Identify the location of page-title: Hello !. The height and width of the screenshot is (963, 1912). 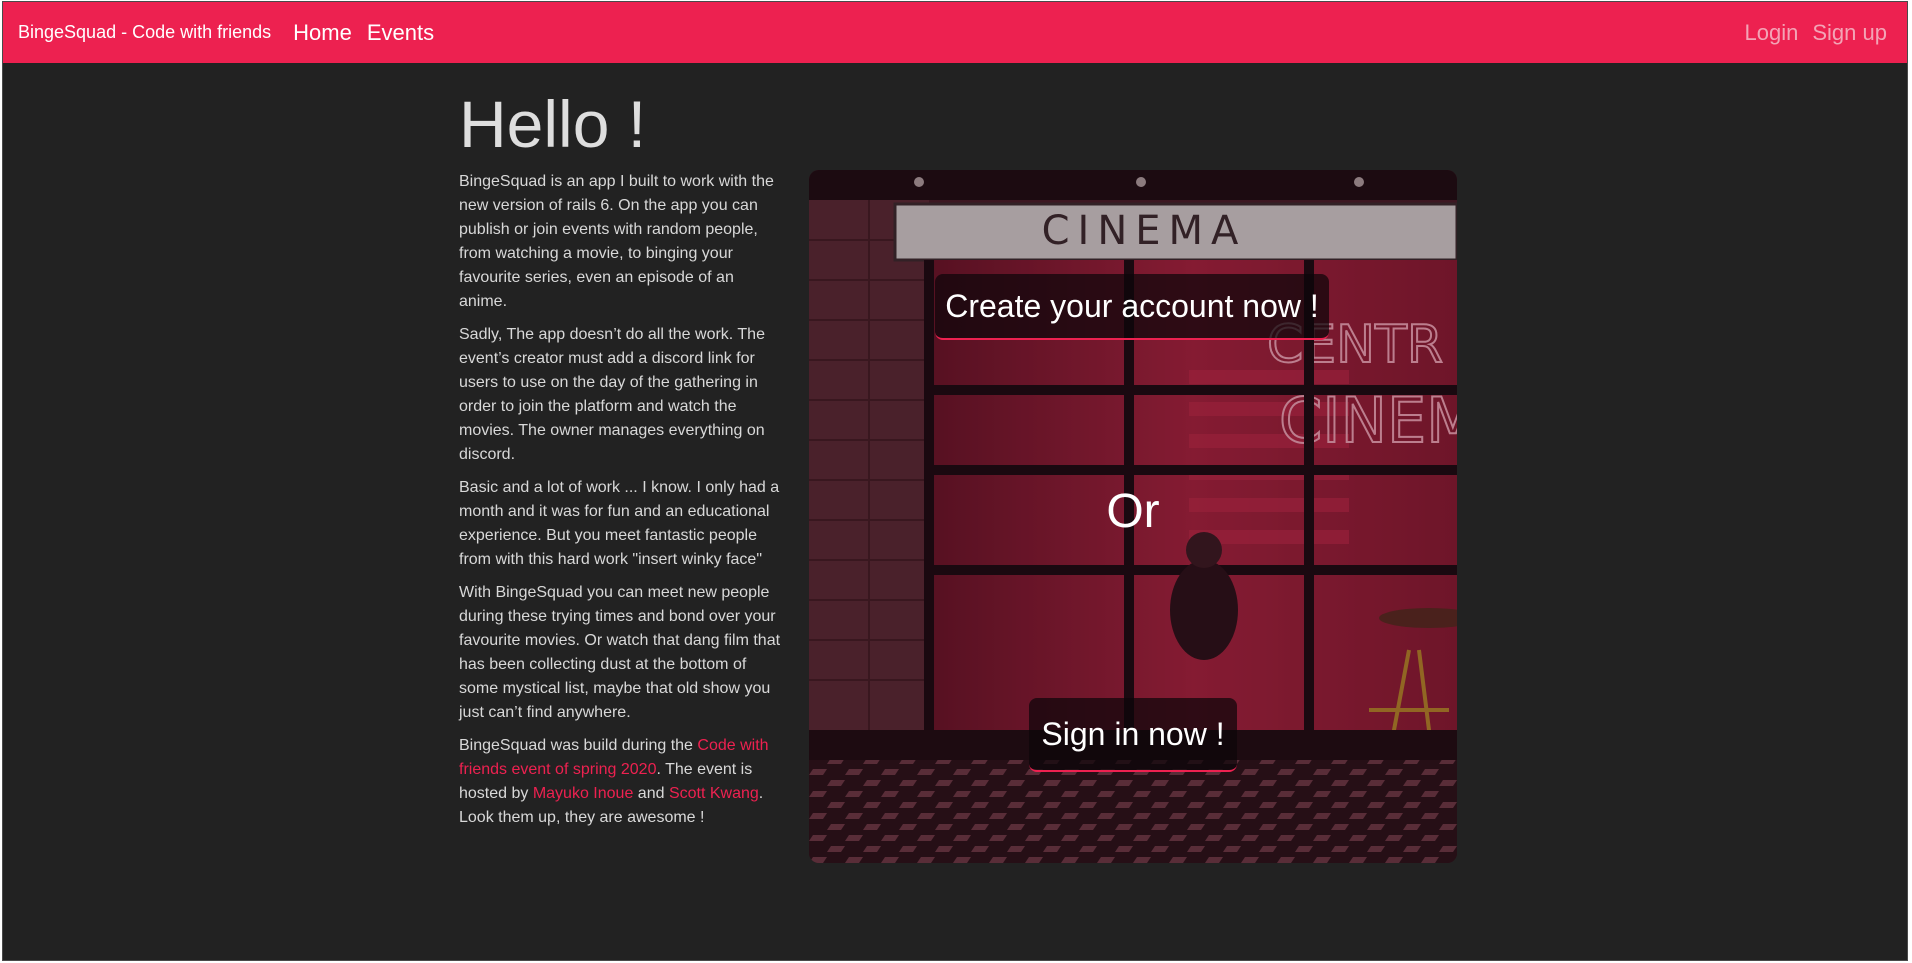
(553, 124).